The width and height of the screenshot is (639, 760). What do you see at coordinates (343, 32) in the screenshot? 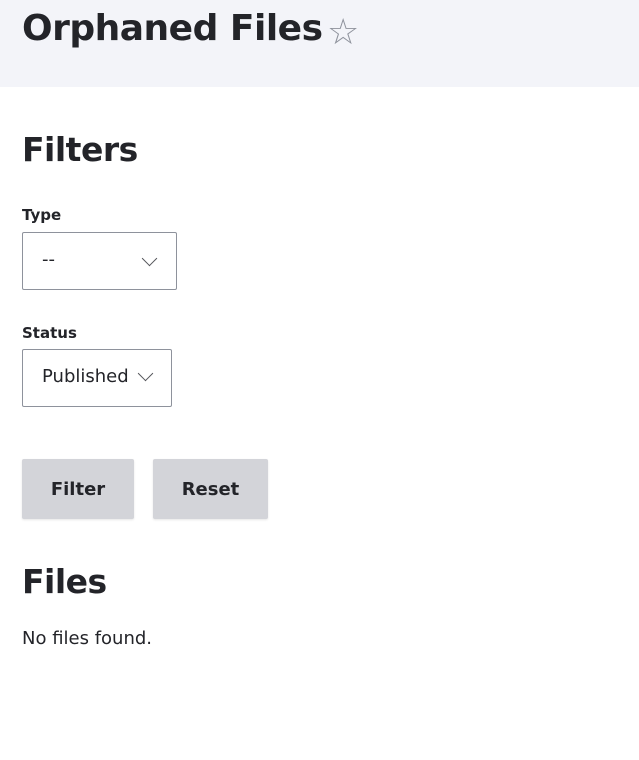
I see `star-icon: ☆` at bounding box center [343, 32].